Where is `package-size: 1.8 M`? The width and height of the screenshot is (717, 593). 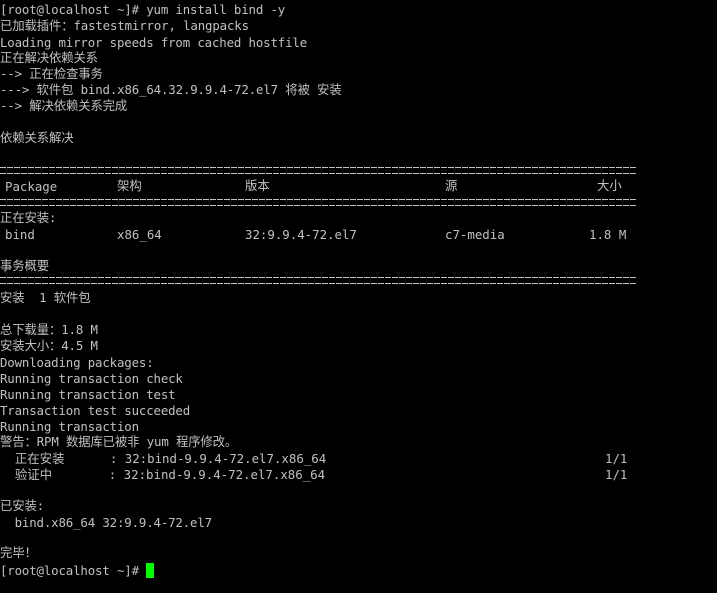
package-size: 1.8 M is located at coordinates (608, 234).